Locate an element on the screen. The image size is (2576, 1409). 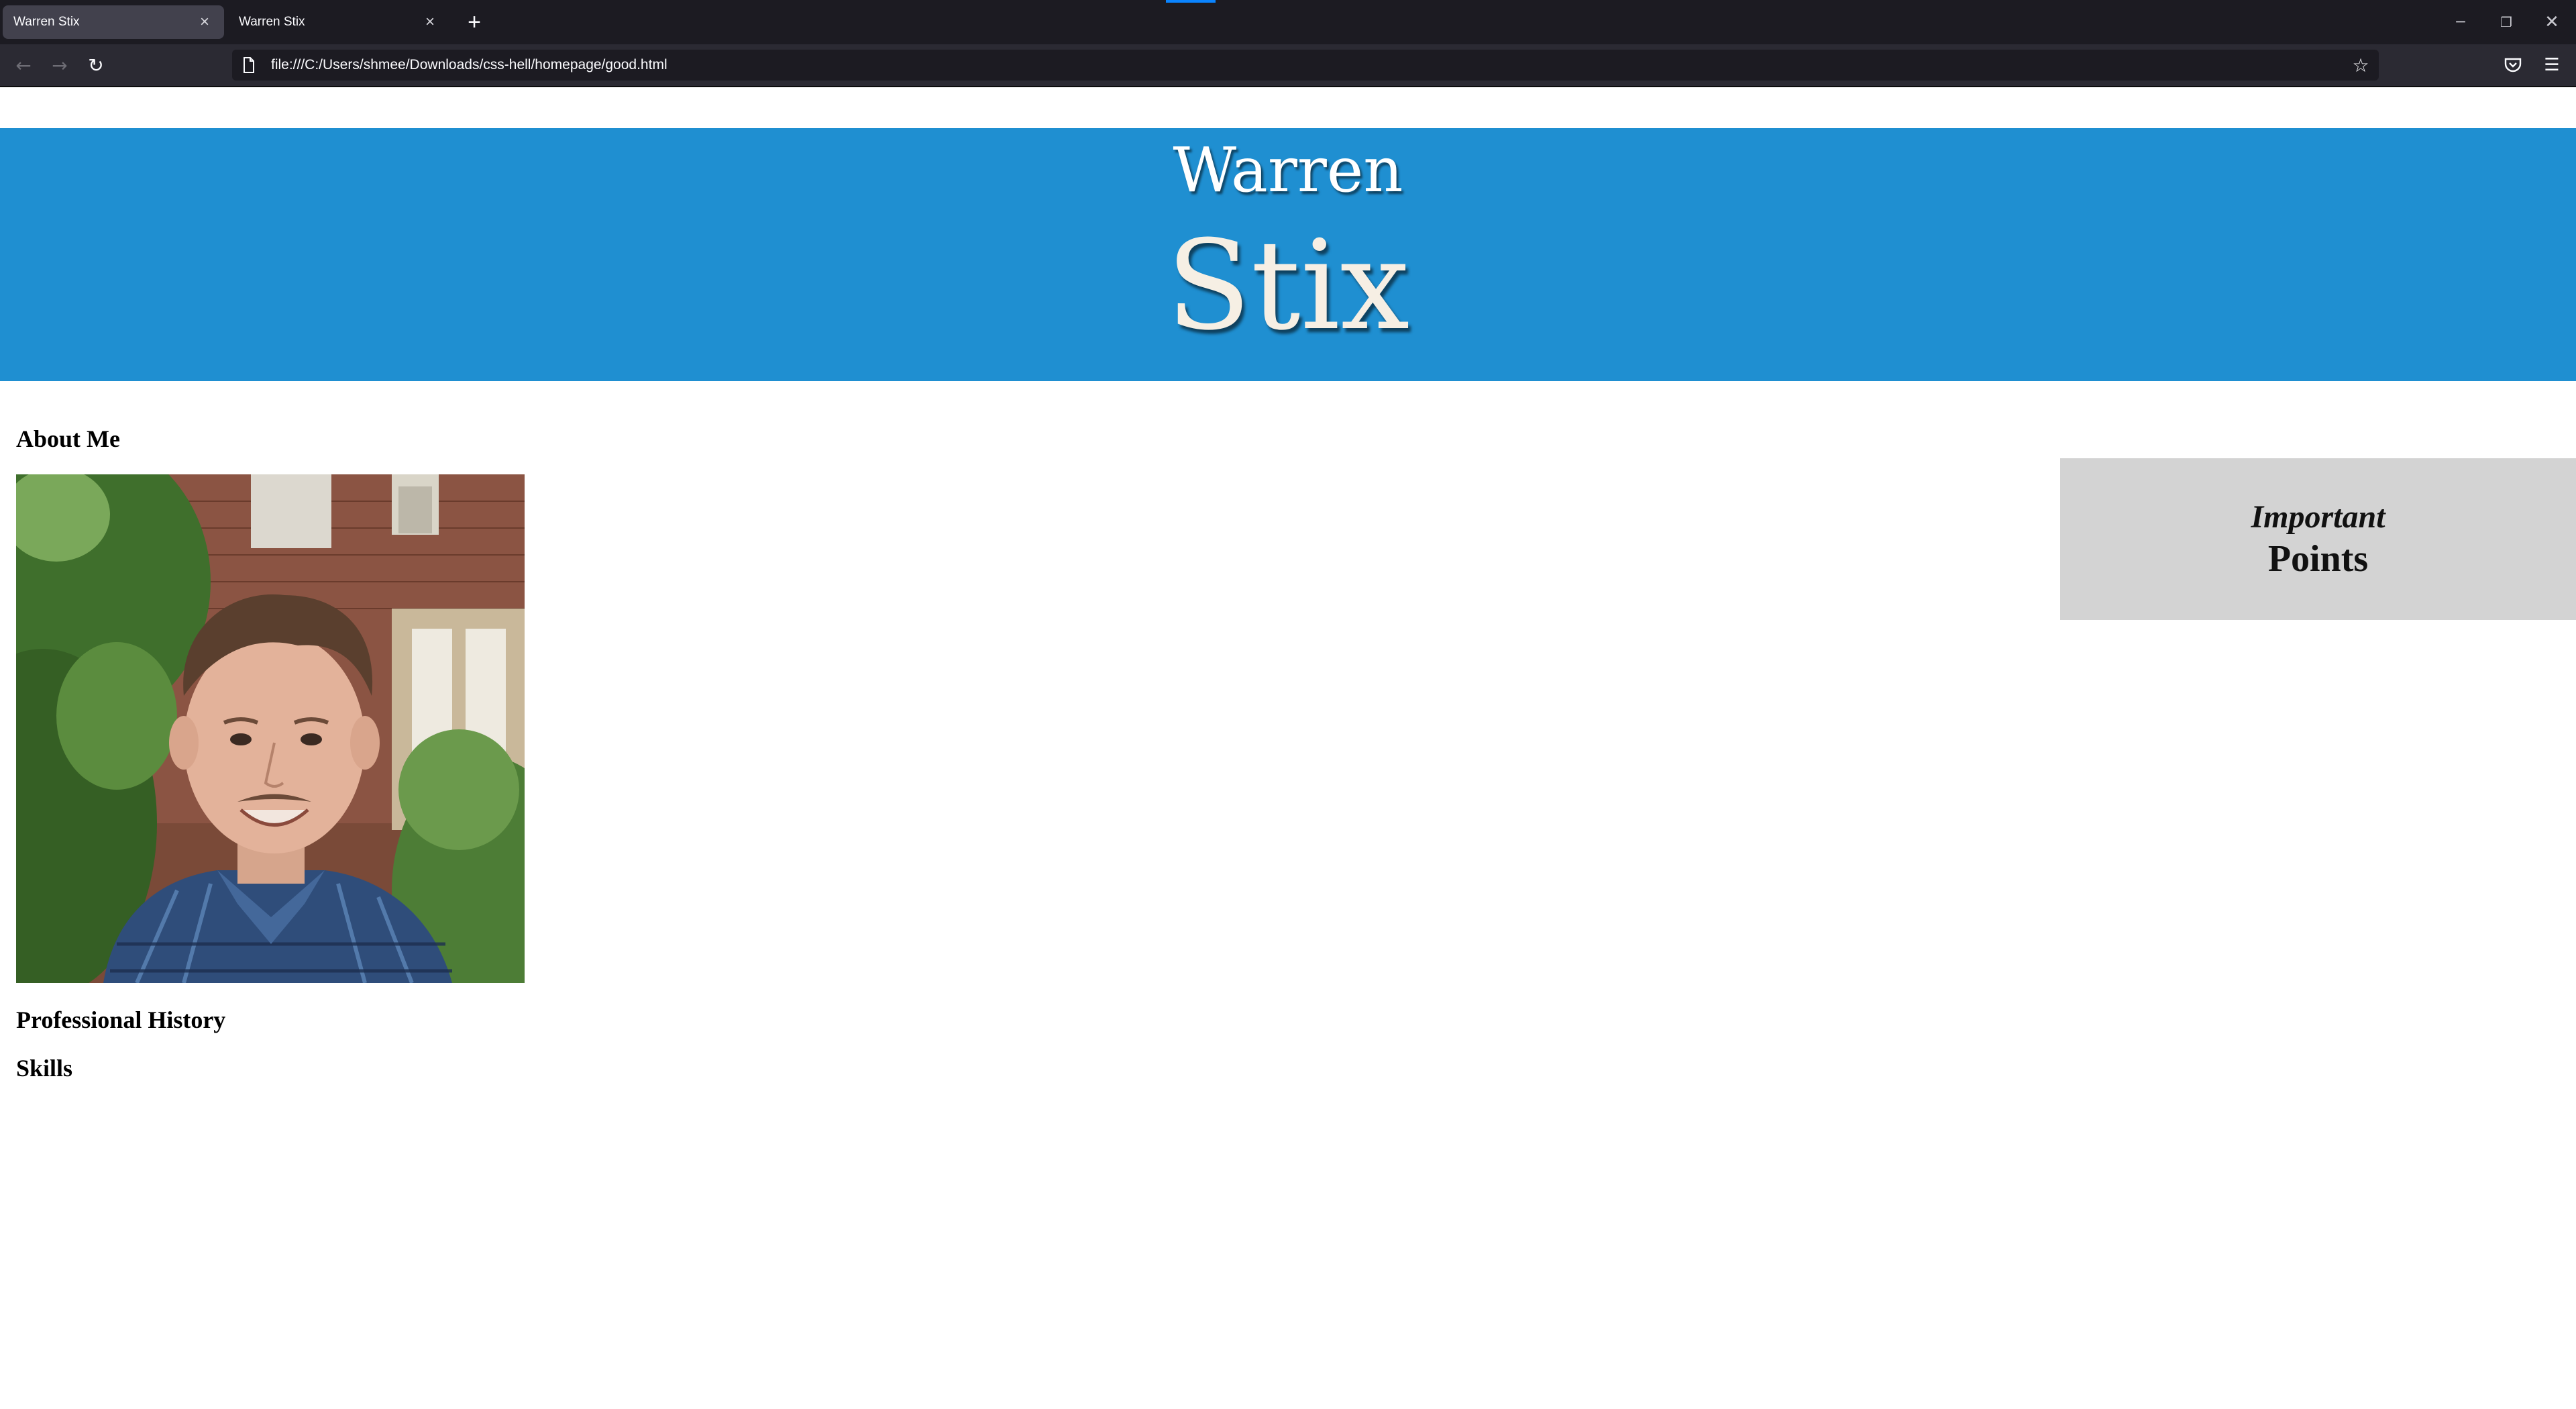
aside-title-line1: Important is located at coordinates (2318, 517).